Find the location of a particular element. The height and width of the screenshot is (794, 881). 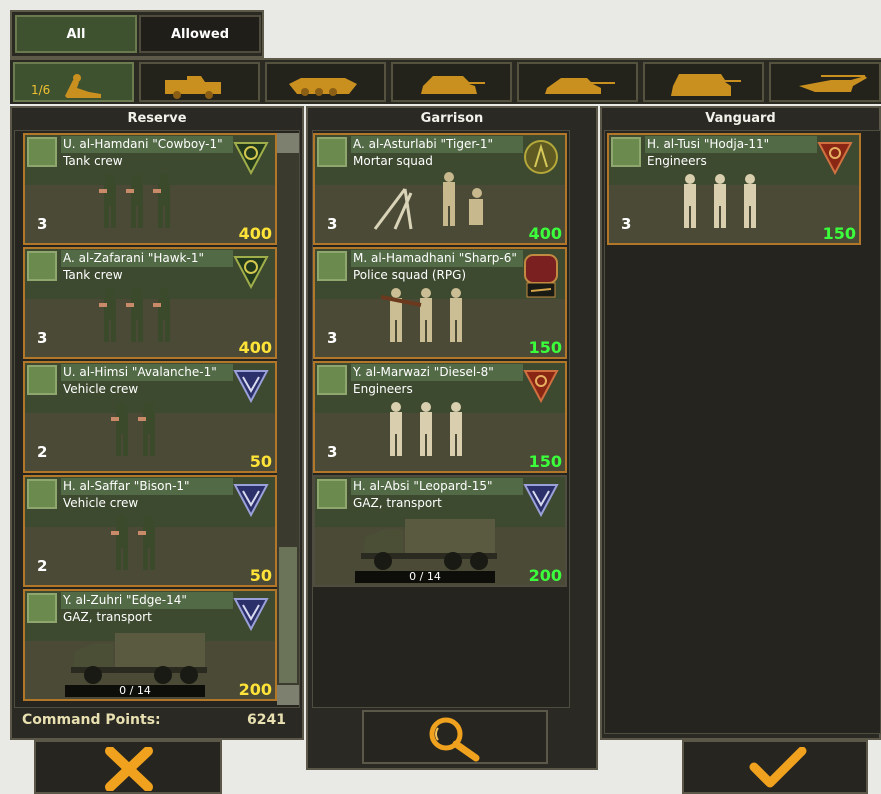

type-filter-tank-light is located at coordinates (451, 82).